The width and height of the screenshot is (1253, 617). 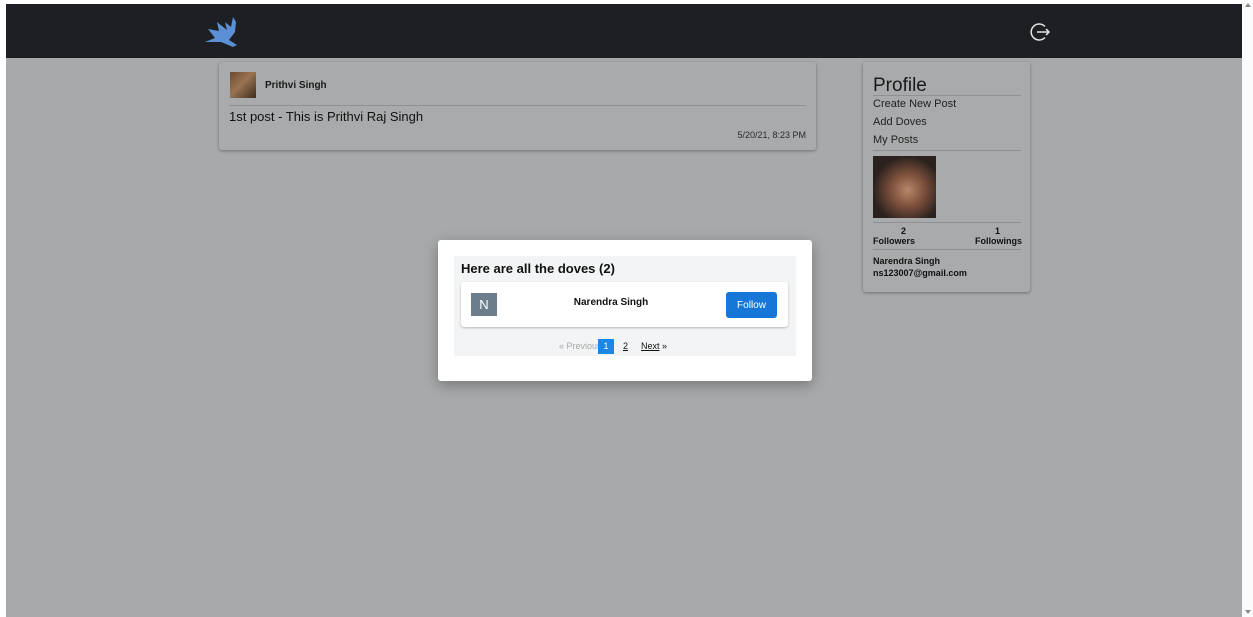 I want to click on logout-icon, so click(x=1041, y=32).